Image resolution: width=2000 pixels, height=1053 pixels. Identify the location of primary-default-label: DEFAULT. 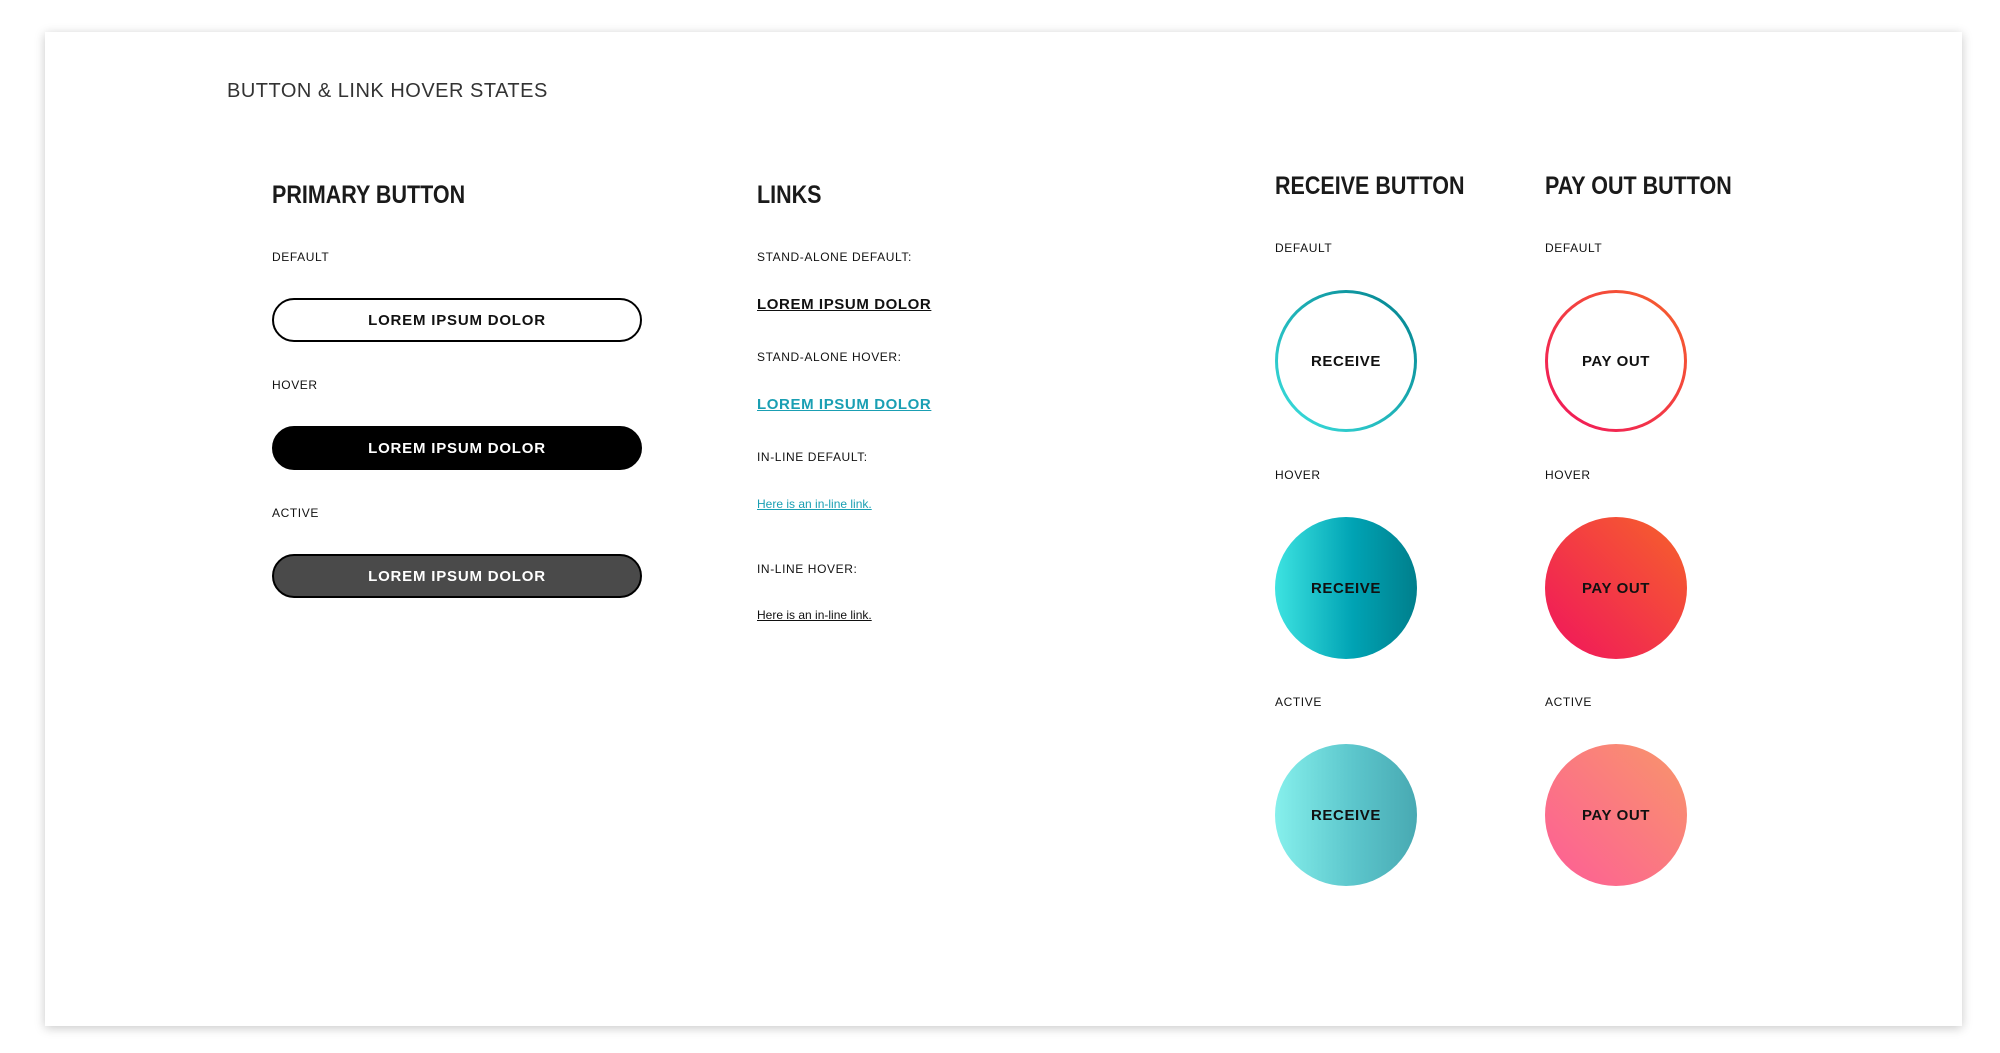
(301, 257).